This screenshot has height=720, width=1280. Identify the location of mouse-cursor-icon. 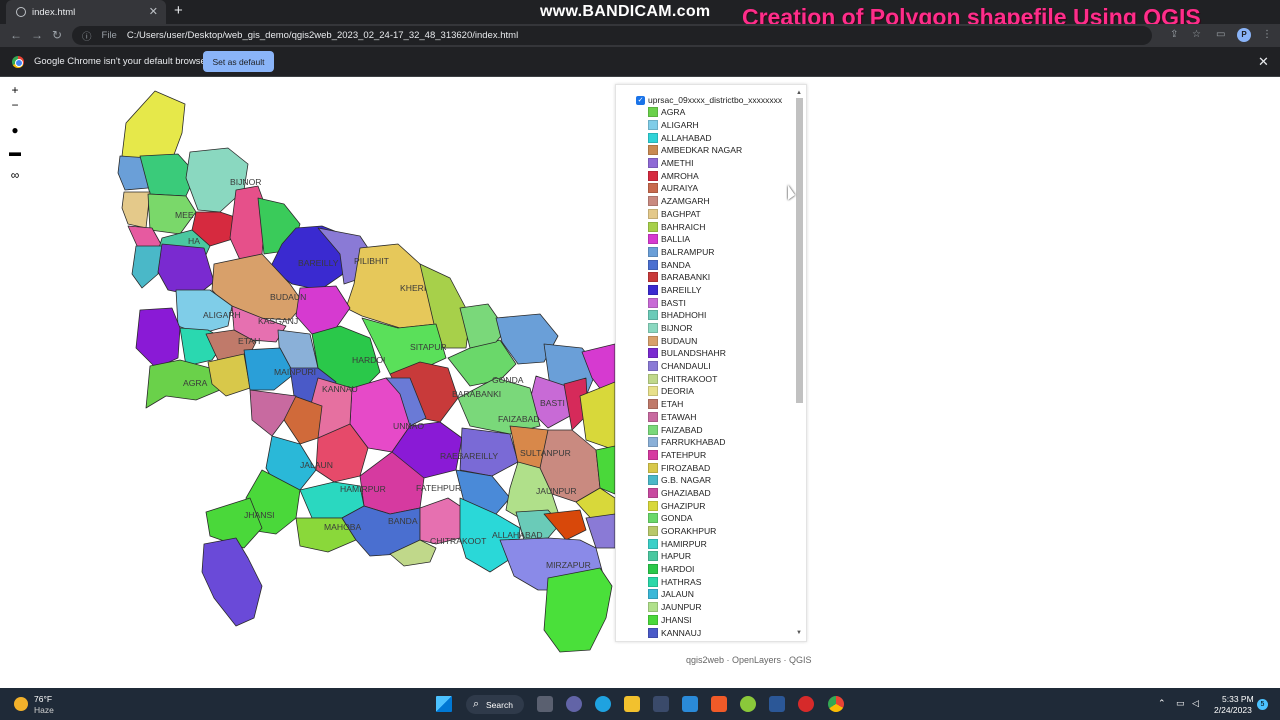
(791, 192).